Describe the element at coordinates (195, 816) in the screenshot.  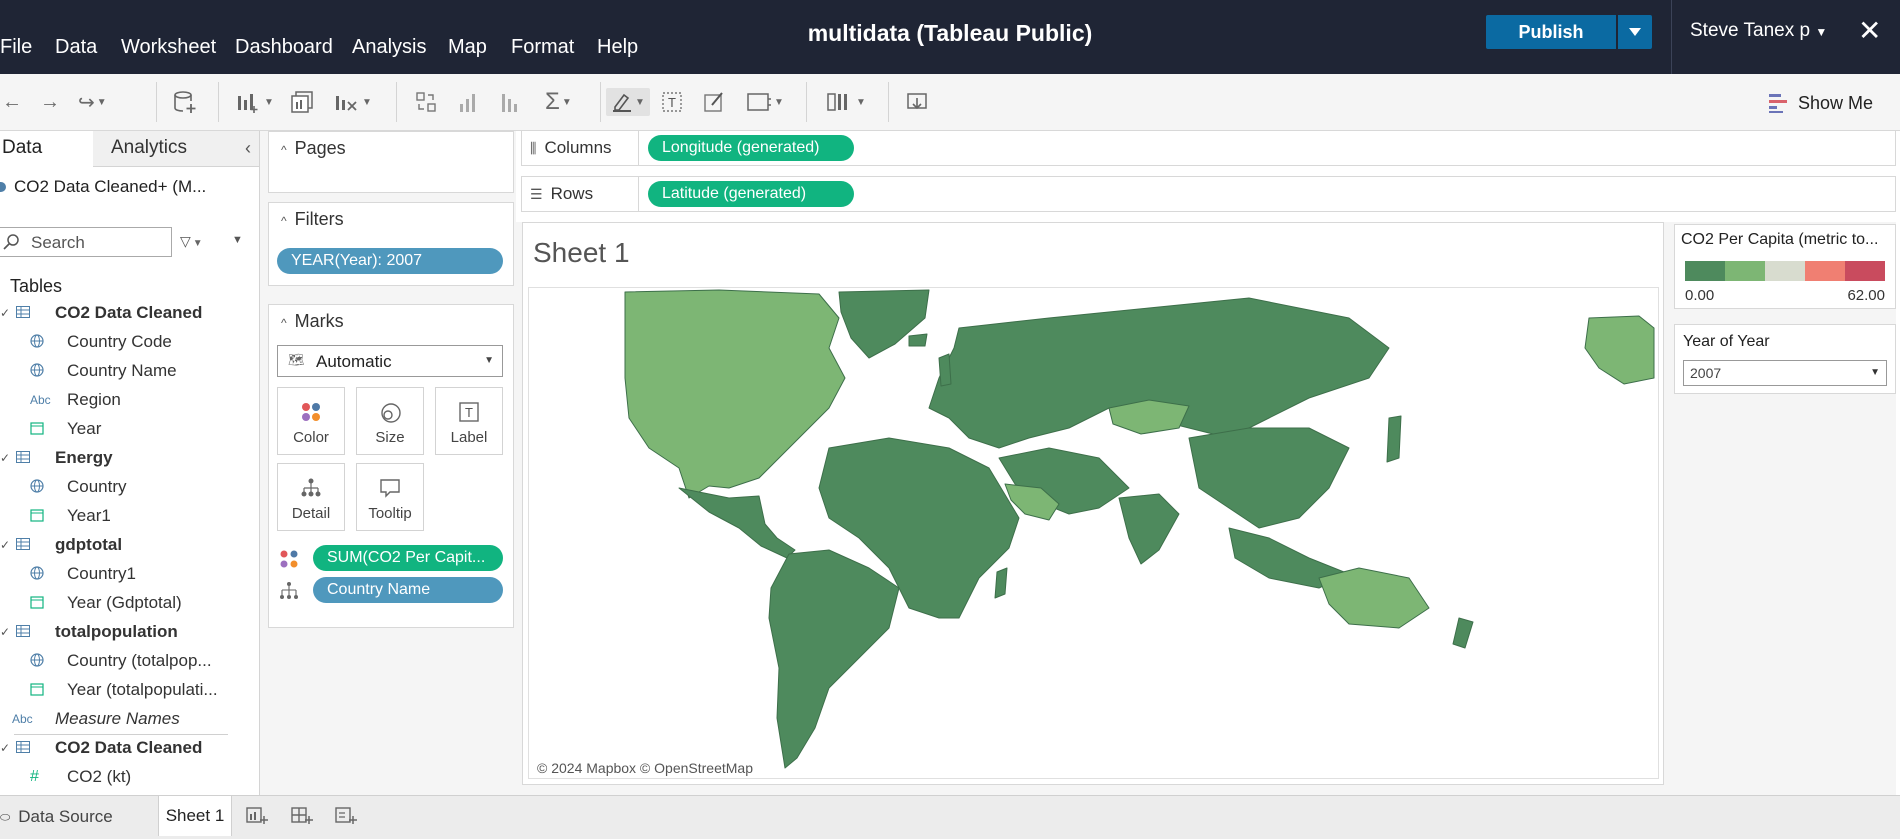
I see `tab-sheet-1: Sheet 1` at that location.